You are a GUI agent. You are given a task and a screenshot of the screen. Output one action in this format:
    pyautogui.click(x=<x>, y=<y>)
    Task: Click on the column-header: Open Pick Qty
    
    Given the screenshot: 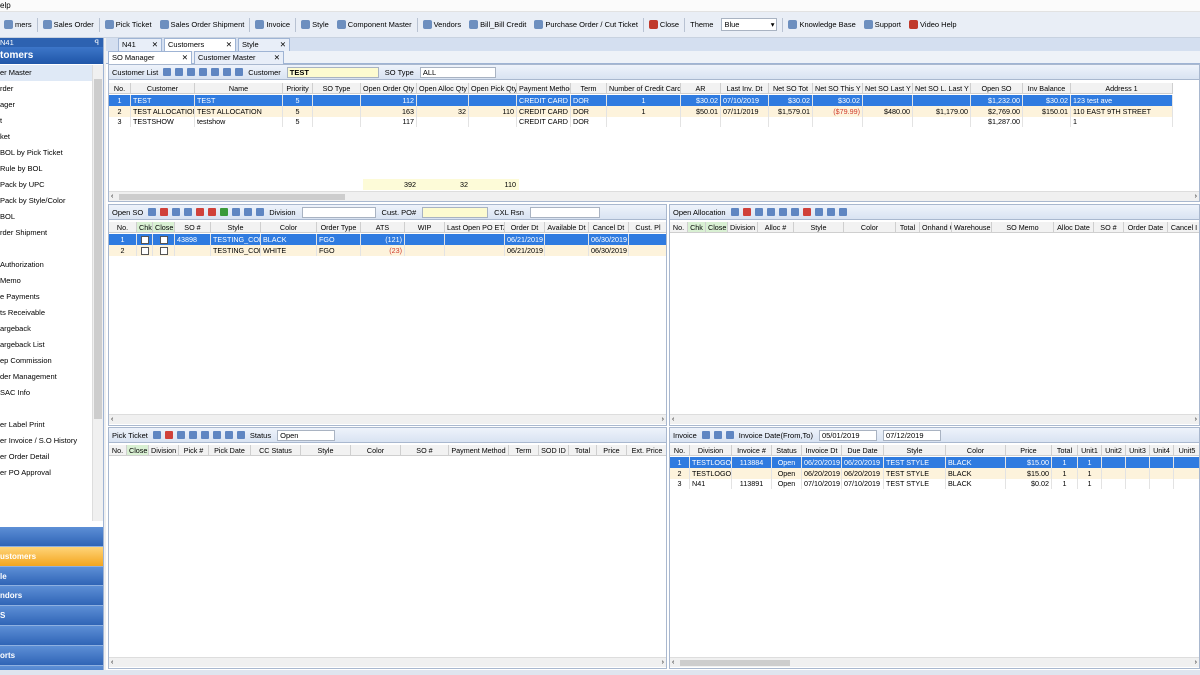 What is the action you would take?
    pyautogui.click(x=493, y=88)
    